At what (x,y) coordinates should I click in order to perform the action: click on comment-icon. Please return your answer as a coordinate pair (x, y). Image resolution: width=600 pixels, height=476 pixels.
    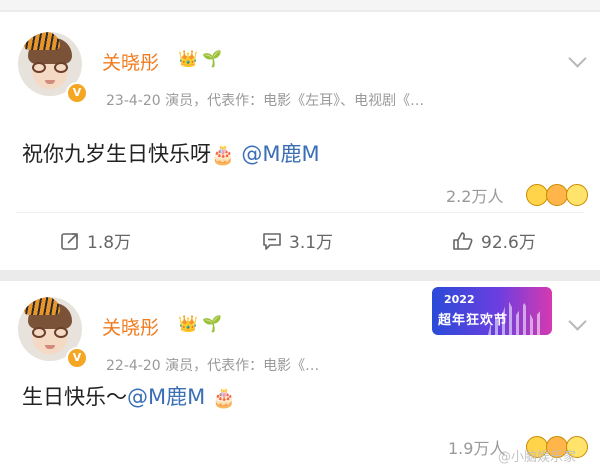
    Looking at the image, I should click on (272, 241).